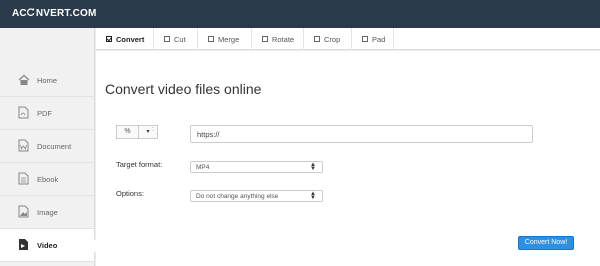 The width and height of the screenshot is (600, 266). What do you see at coordinates (300, 14) in the screenshot?
I see `top-bar: AC NVERT.COM` at bounding box center [300, 14].